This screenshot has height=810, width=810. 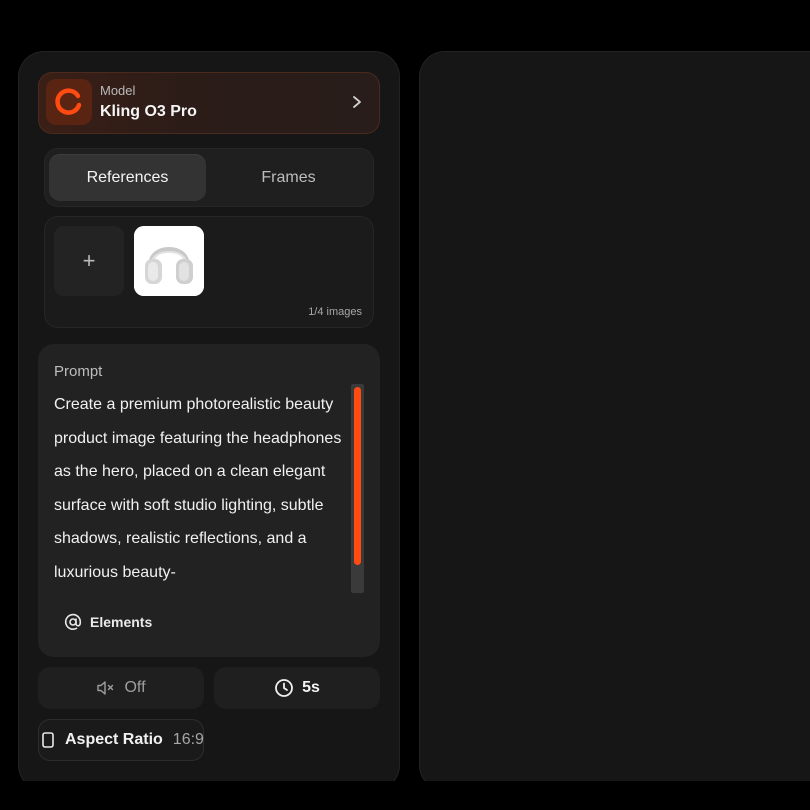 What do you see at coordinates (209, 272) in the screenshot?
I see `reference-images: + 1/4 images` at bounding box center [209, 272].